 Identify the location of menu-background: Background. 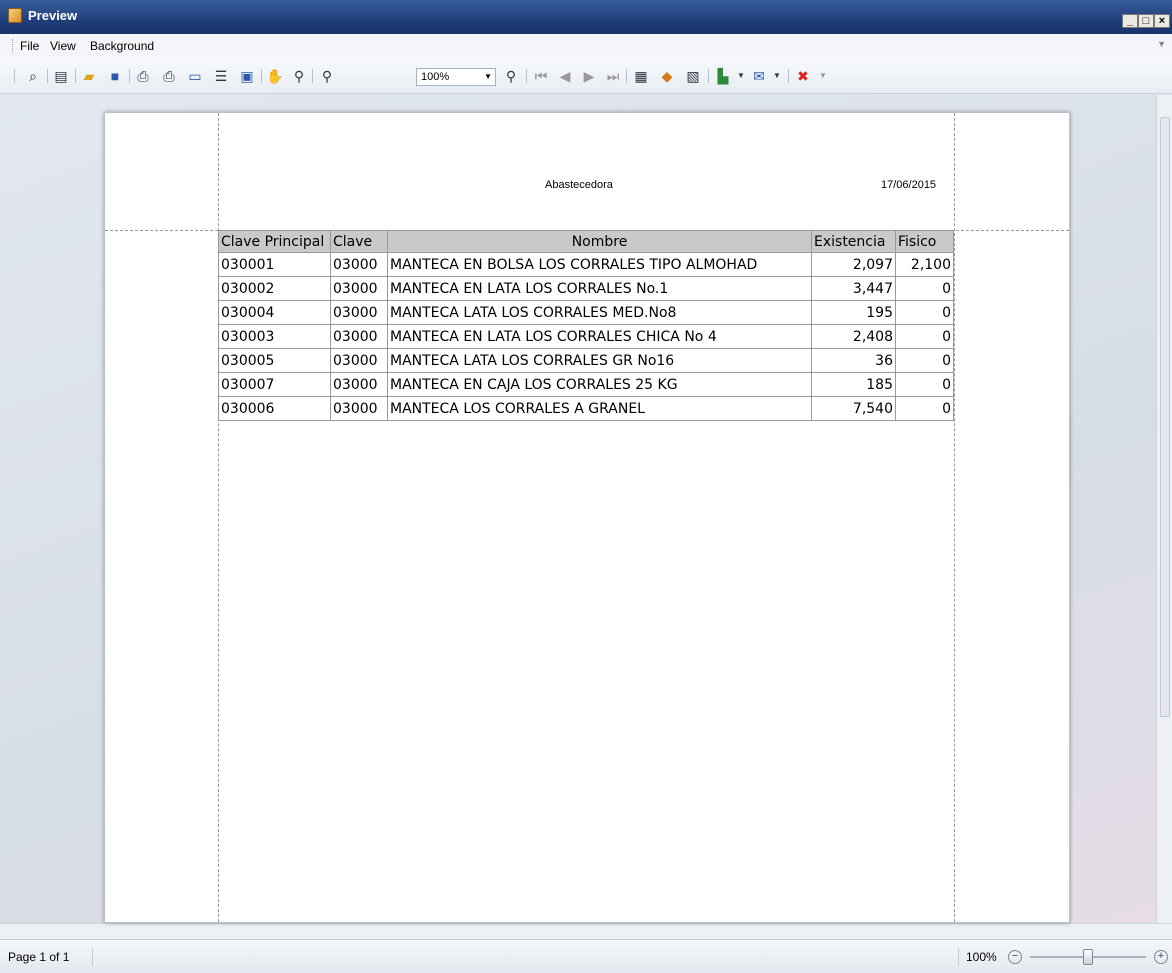
(122, 46).